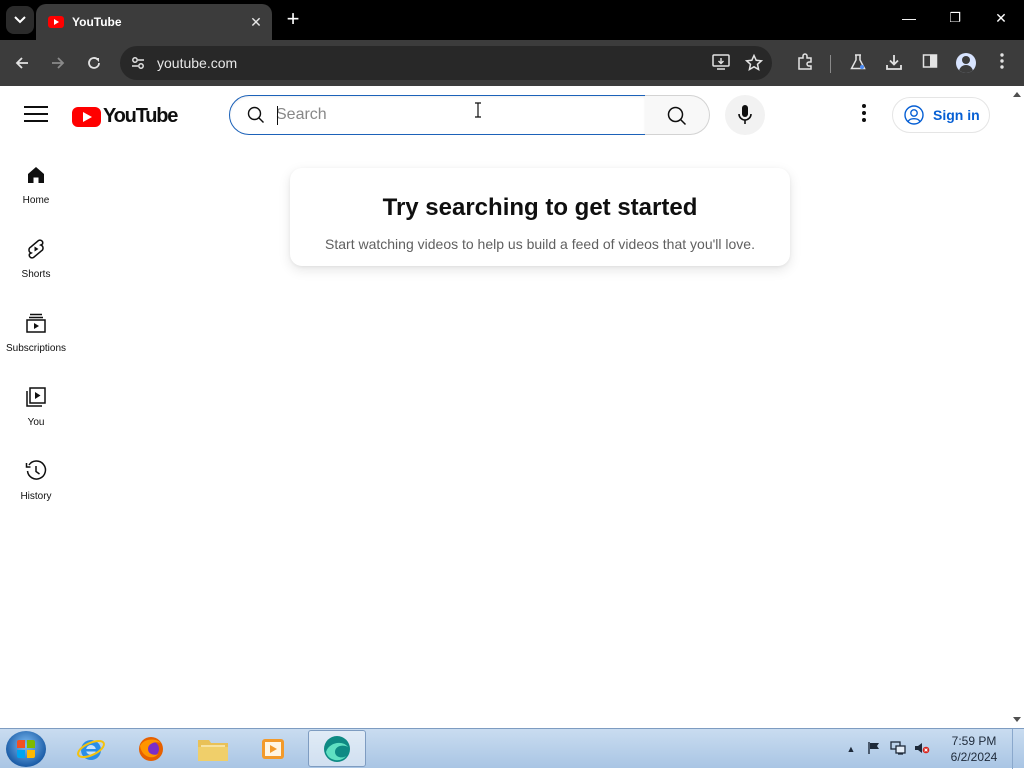  What do you see at coordinates (478, 110) in the screenshot?
I see `text-cursor-icon` at bounding box center [478, 110].